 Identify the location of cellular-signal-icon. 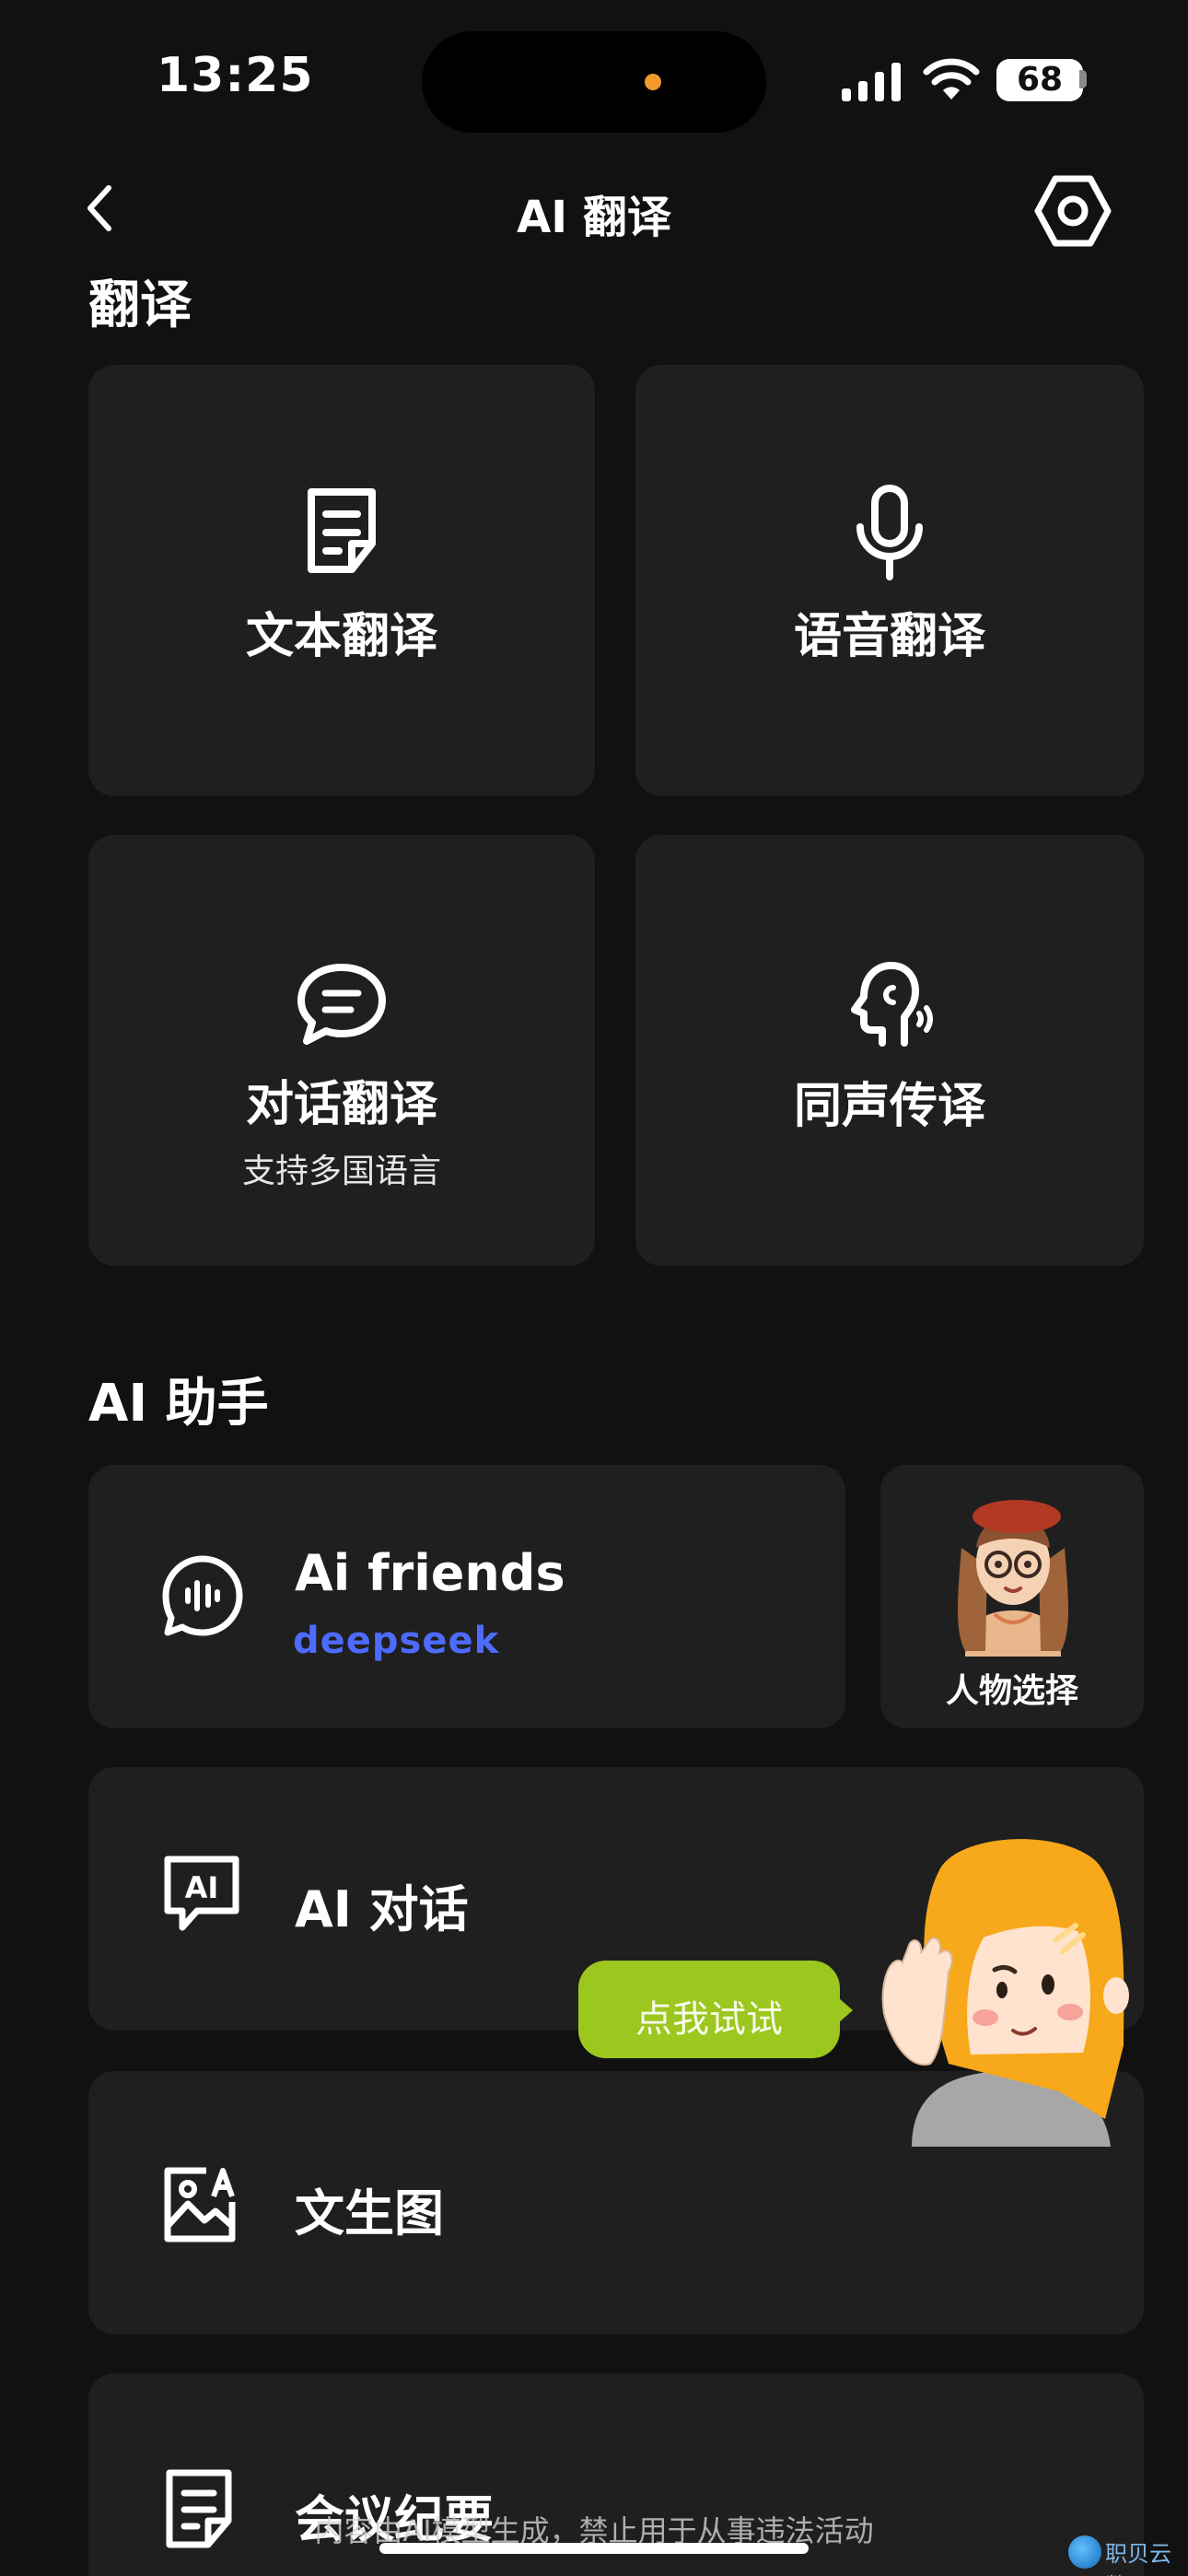
(871, 82).